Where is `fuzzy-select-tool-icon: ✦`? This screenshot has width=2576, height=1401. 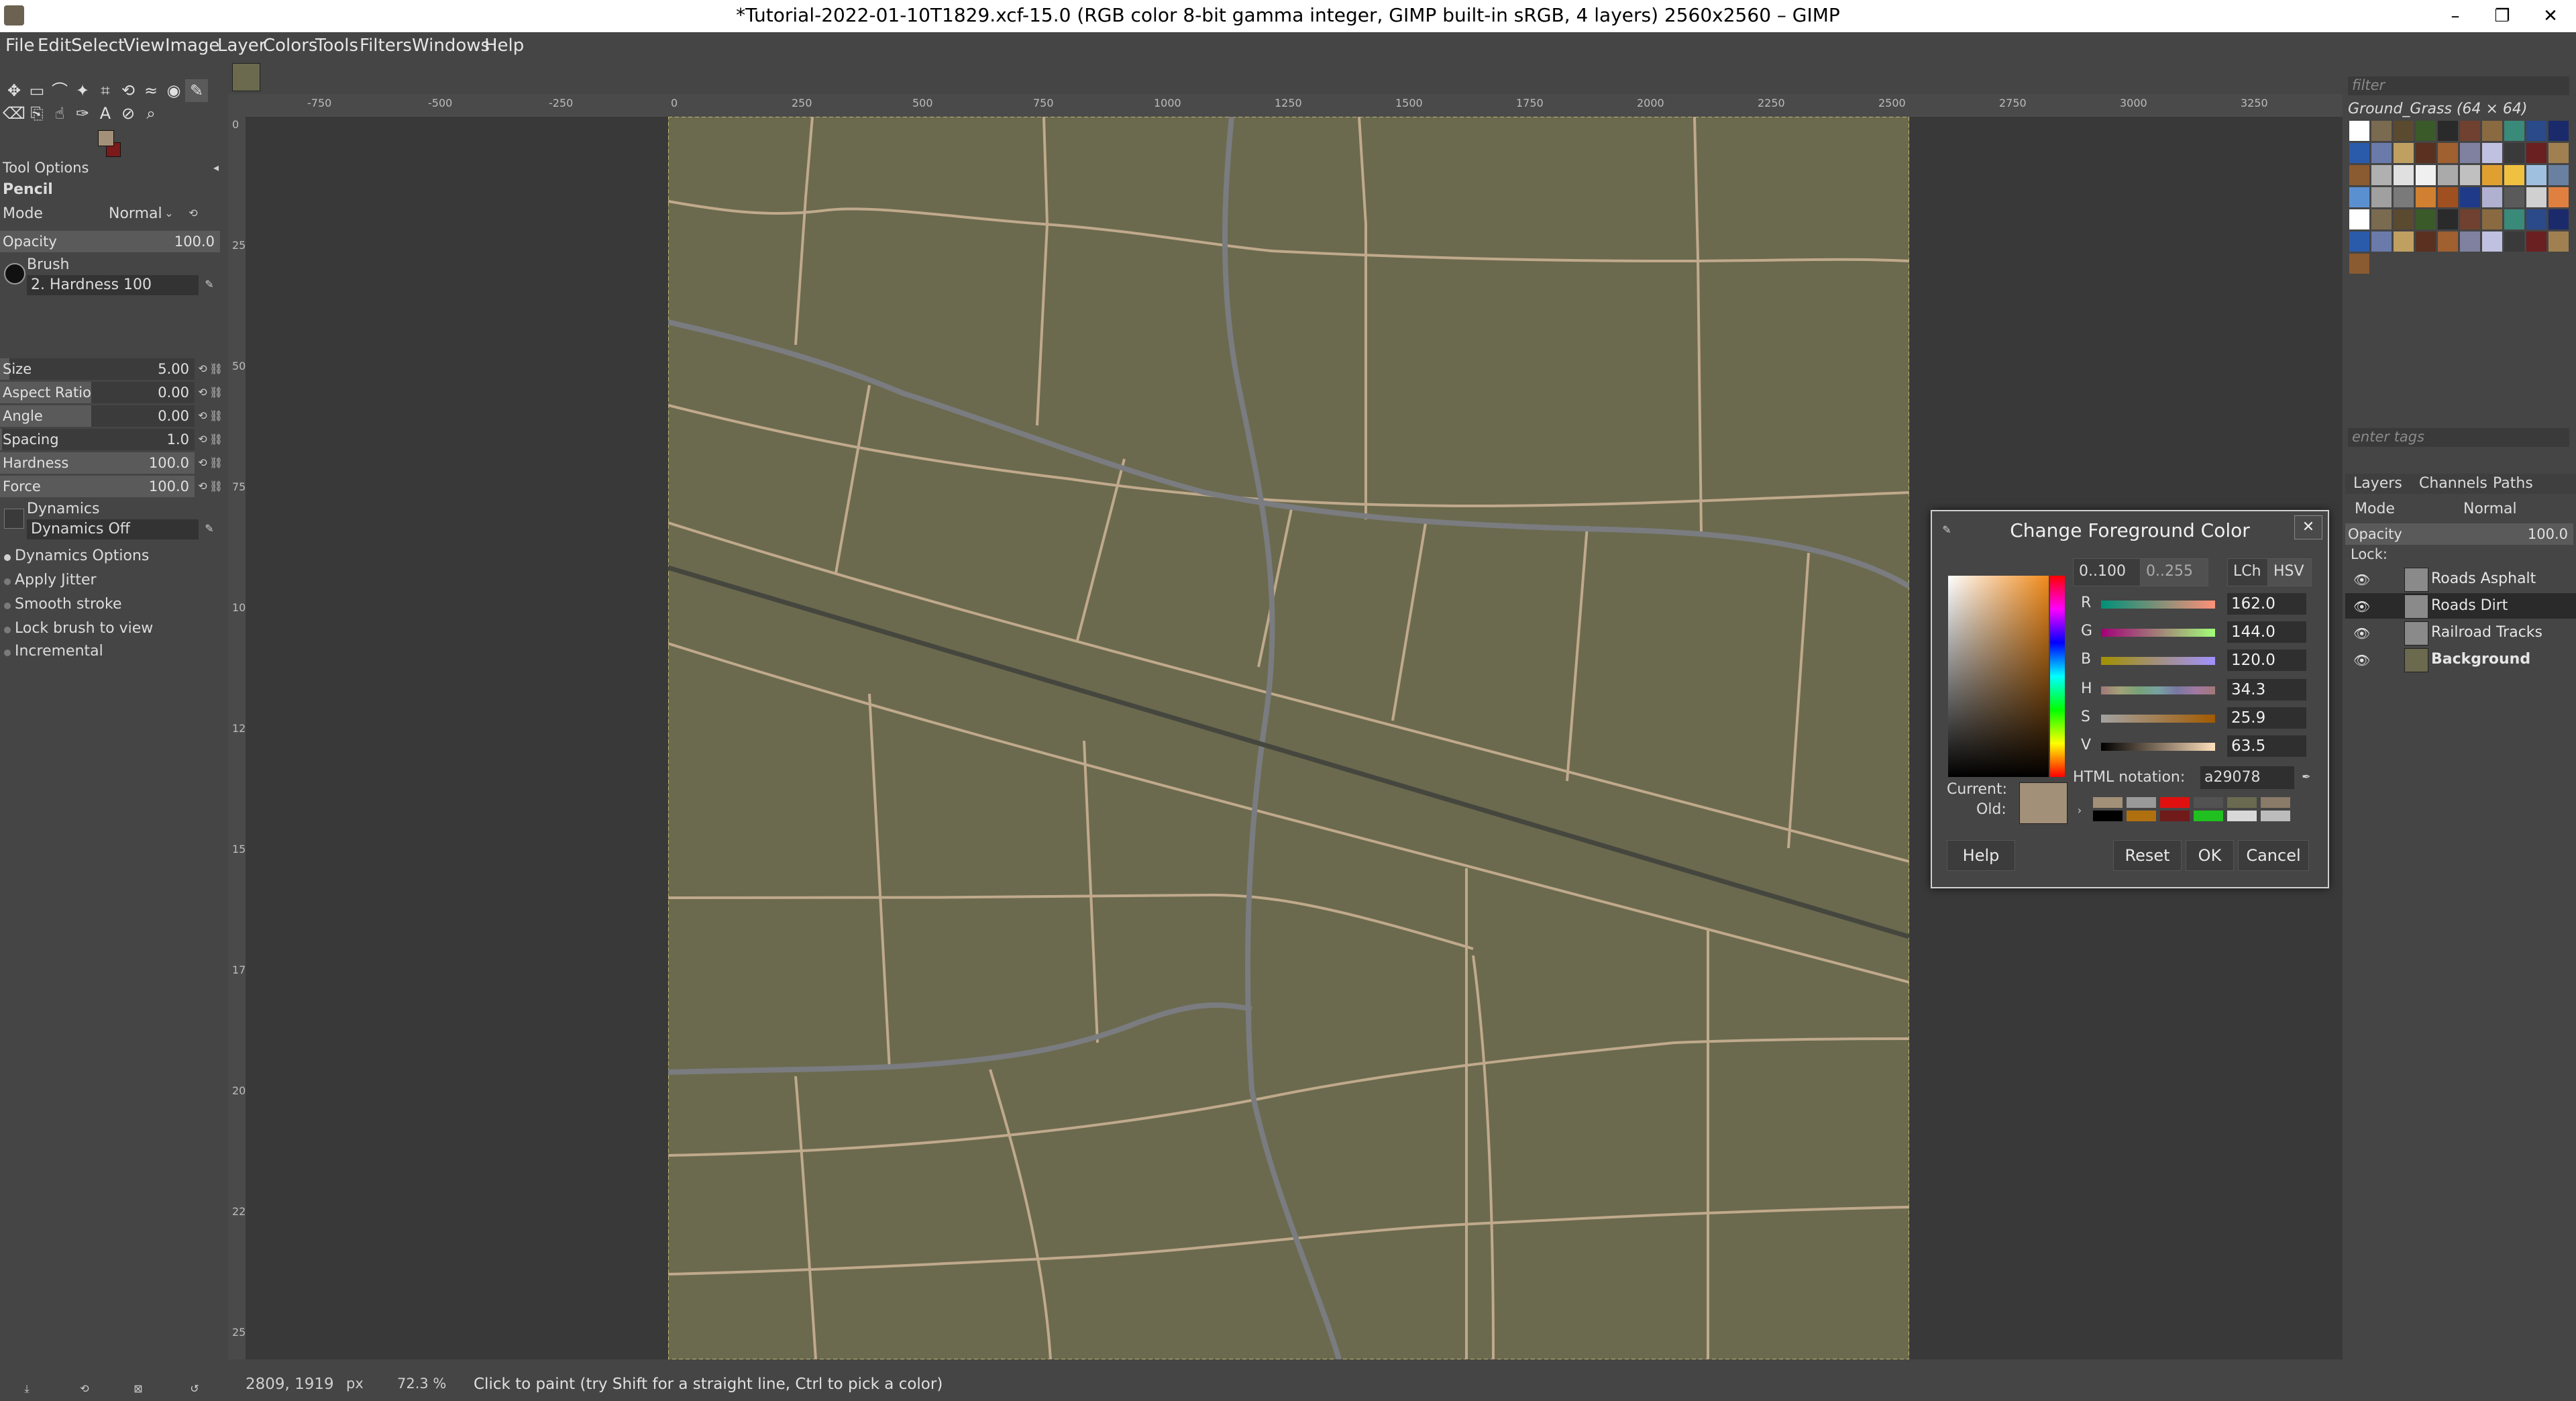
fuzzy-select-tool-icon: ✦ is located at coordinates (82, 90).